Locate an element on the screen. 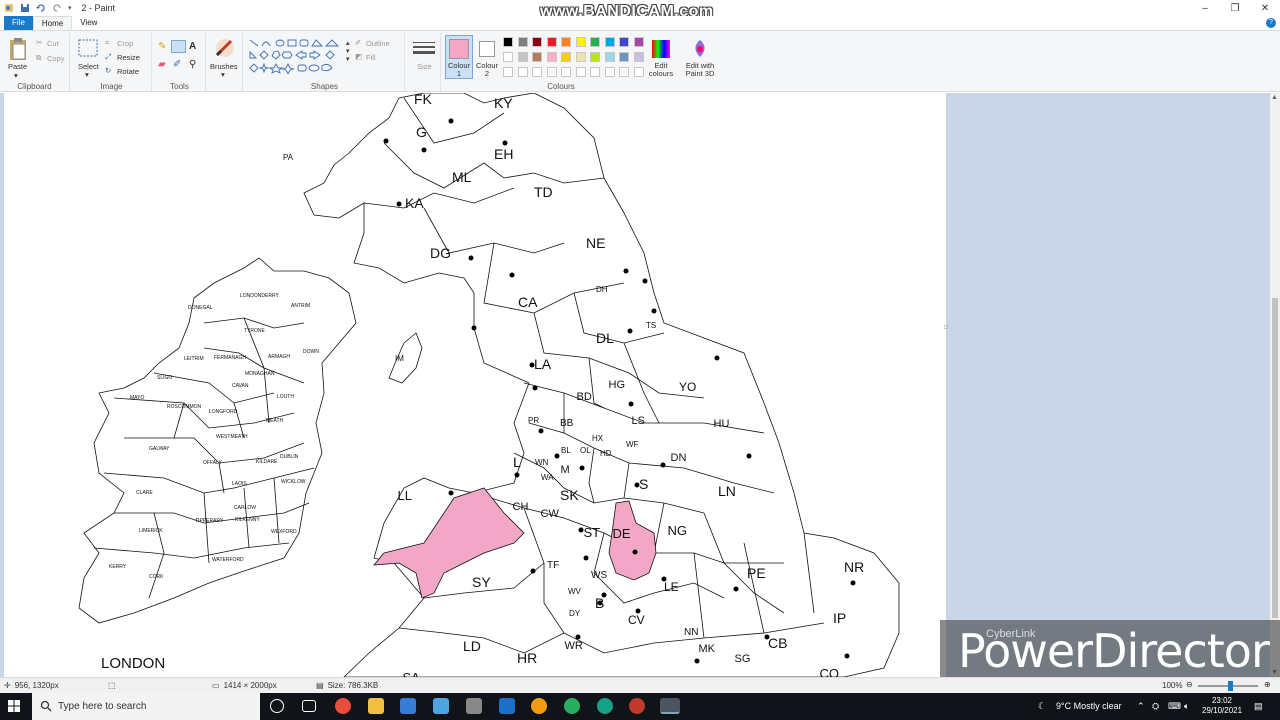 This screenshot has height=720, width=1280. volume-icon: 🔈︎ is located at coordinates (1186, 706).